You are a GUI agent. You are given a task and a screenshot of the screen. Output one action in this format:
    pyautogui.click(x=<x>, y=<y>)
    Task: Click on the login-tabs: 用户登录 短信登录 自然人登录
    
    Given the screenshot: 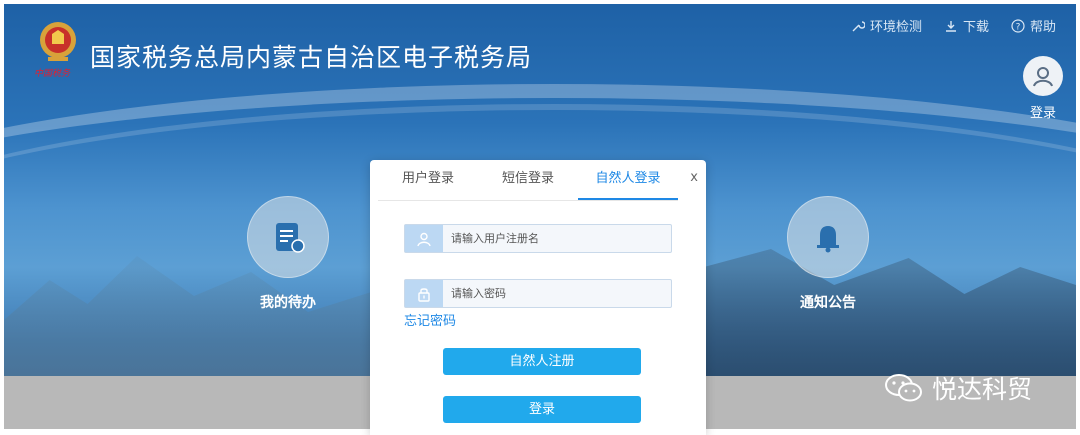 What is the action you would take?
    pyautogui.click(x=528, y=180)
    